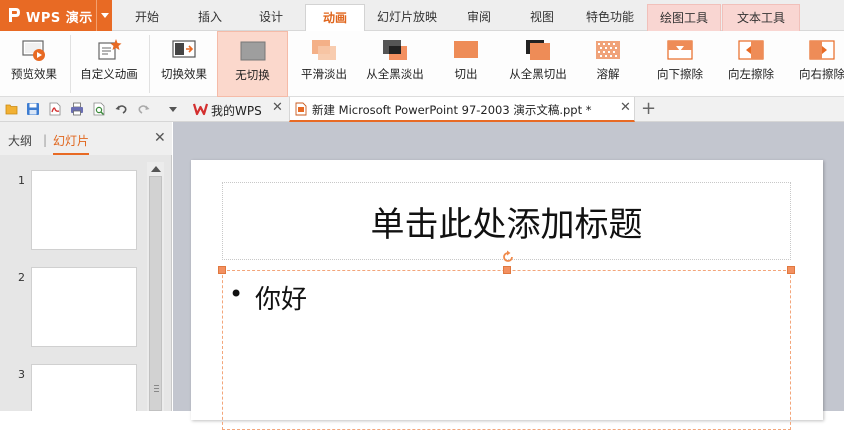 Image resolution: width=844 pixels, height=430 pixels. What do you see at coordinates (761, 17) in the screenshot?
I see `tab-text-tools: 文本工具` at bounding box center [761, 17].